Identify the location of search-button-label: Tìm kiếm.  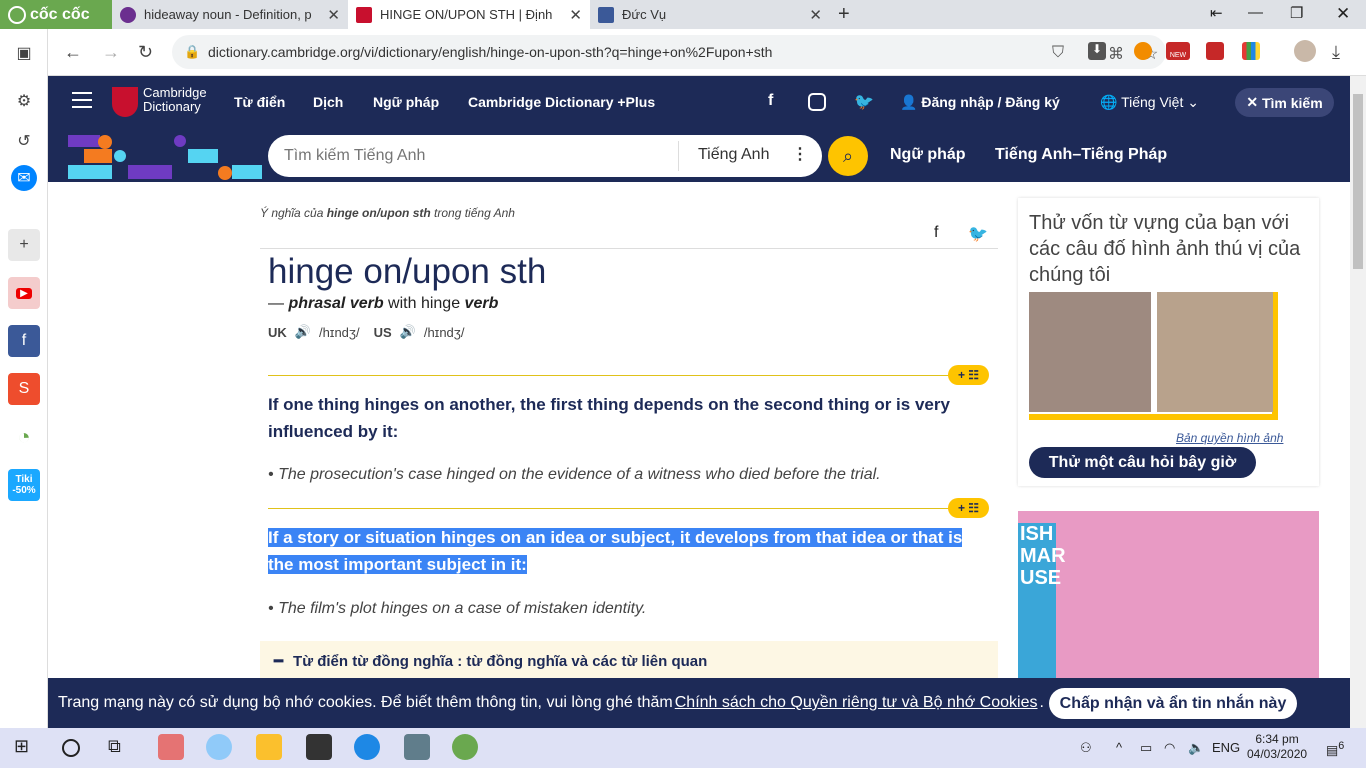
(1292, 102).